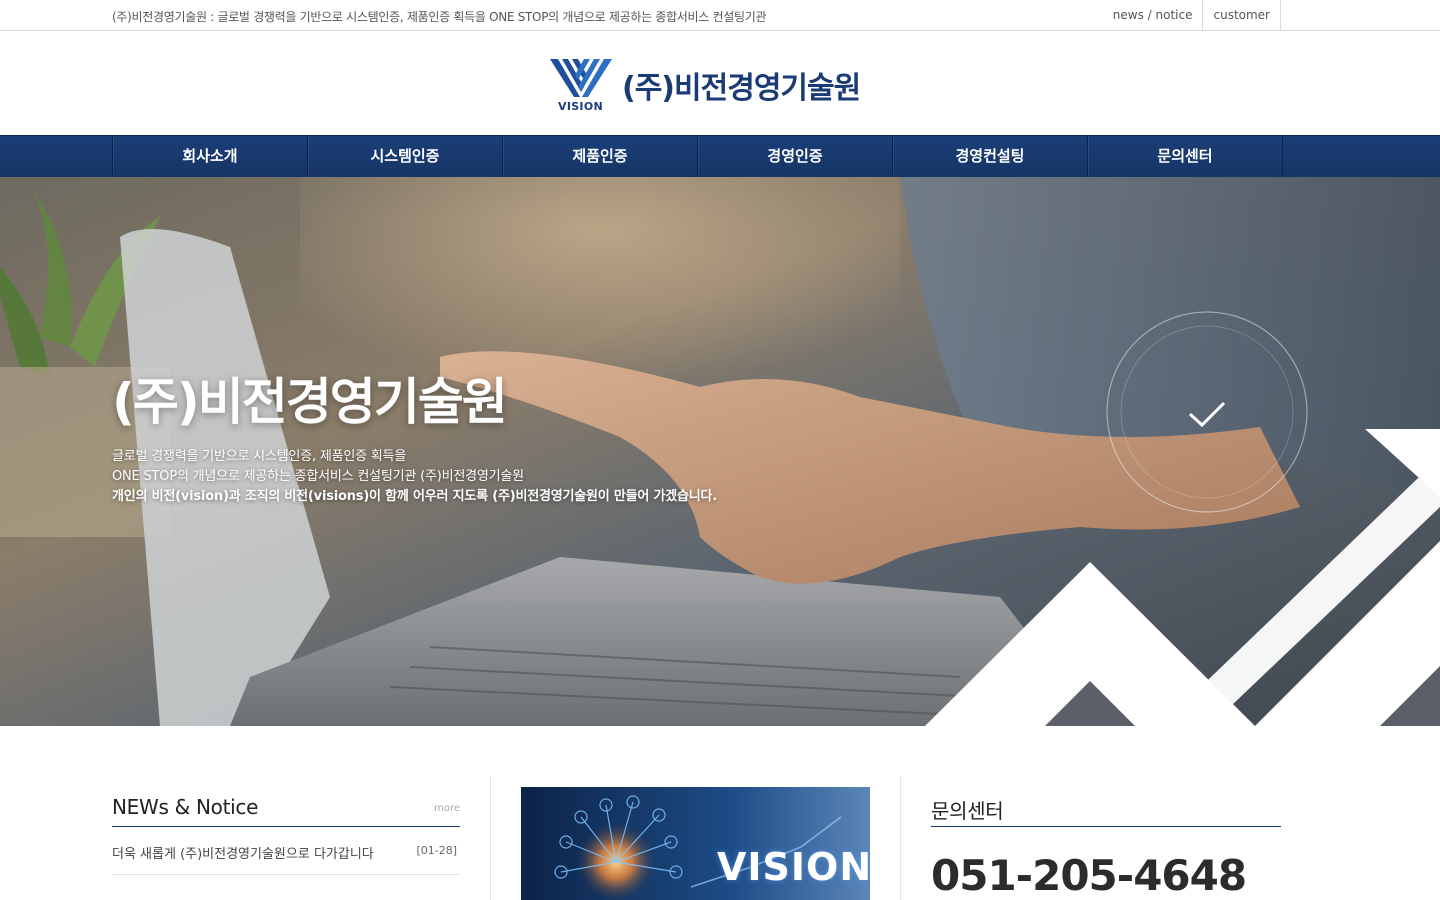 The width and height of the screenshot is (1440, 900). Describe the element at coordinates (254, 852) in the screenshot. I see `news-item-title: 더욱 새롭게 (주)비전경영기술원으로 다가갑니다` at that location.